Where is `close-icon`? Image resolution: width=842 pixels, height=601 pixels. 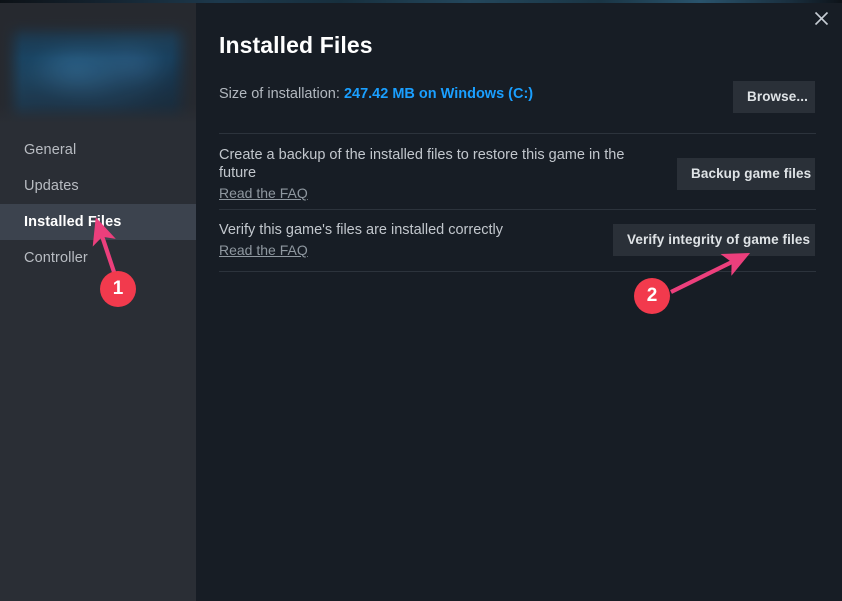
close-icon is located at coordinates (821, 18).